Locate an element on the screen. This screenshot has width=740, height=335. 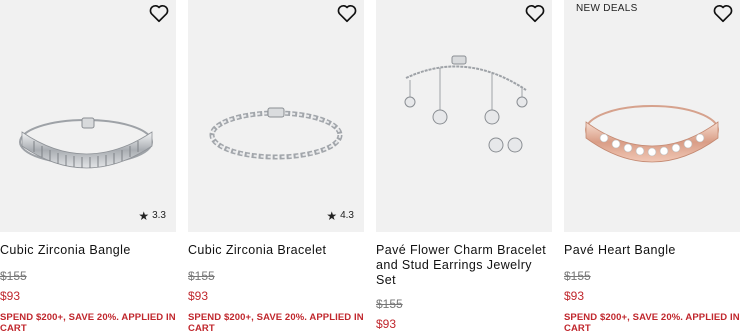
new-deals-badge: NEW DEALS is located at coordinates (607, 8).